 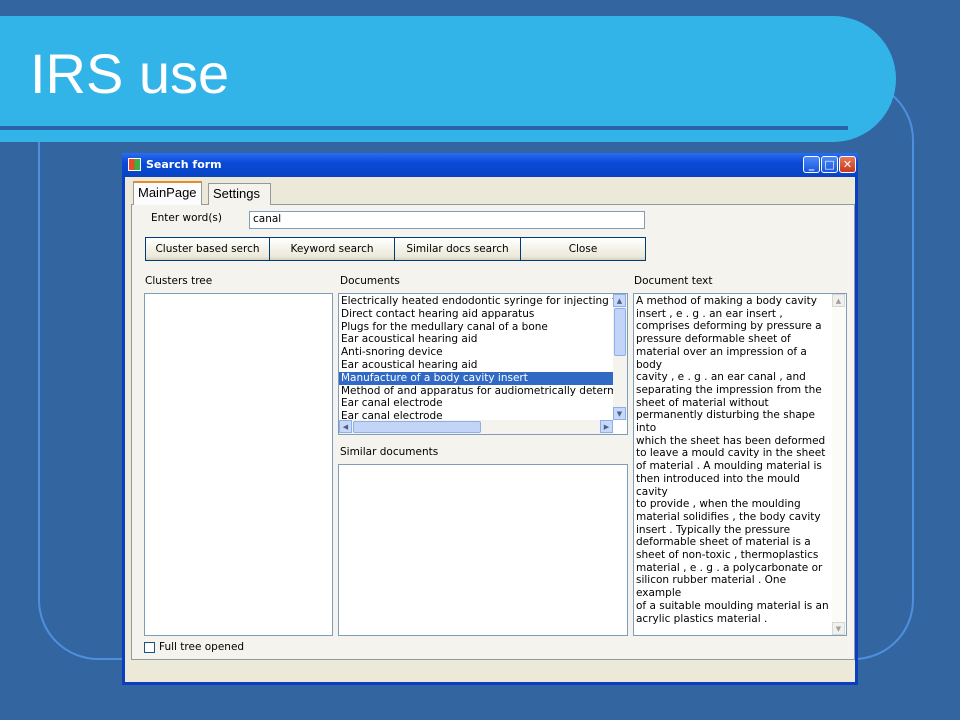 I want to click on document-text-line: material over an impression of a body, so click(x=721, y=358).